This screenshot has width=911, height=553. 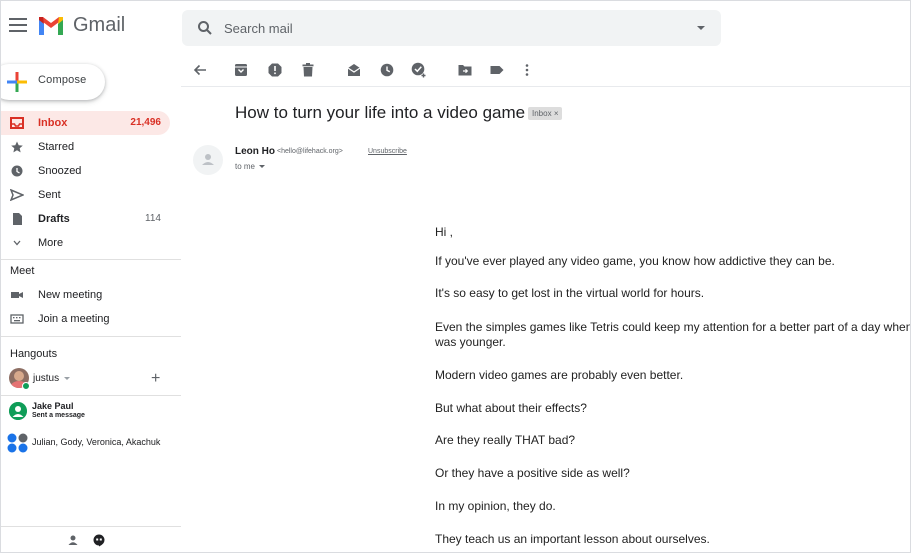 I want to click on label-icon, so click(x=497, y=70).